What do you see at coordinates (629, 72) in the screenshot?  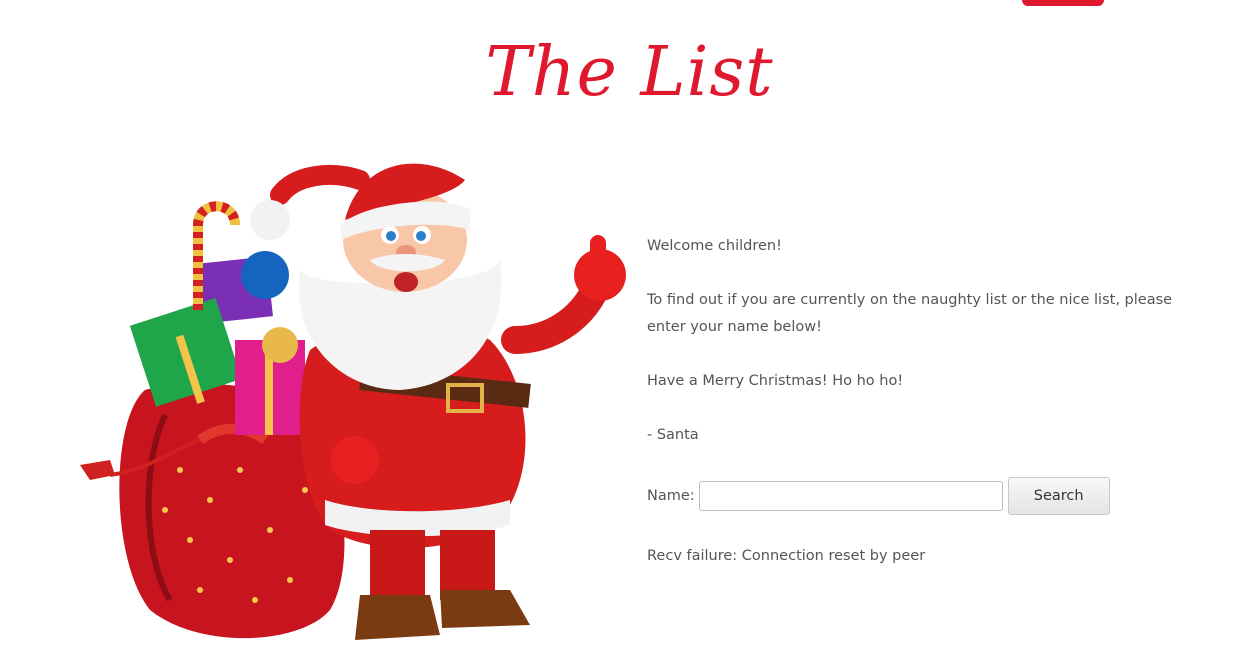 I see `page-title: The List` at bounding box center [629, 72].